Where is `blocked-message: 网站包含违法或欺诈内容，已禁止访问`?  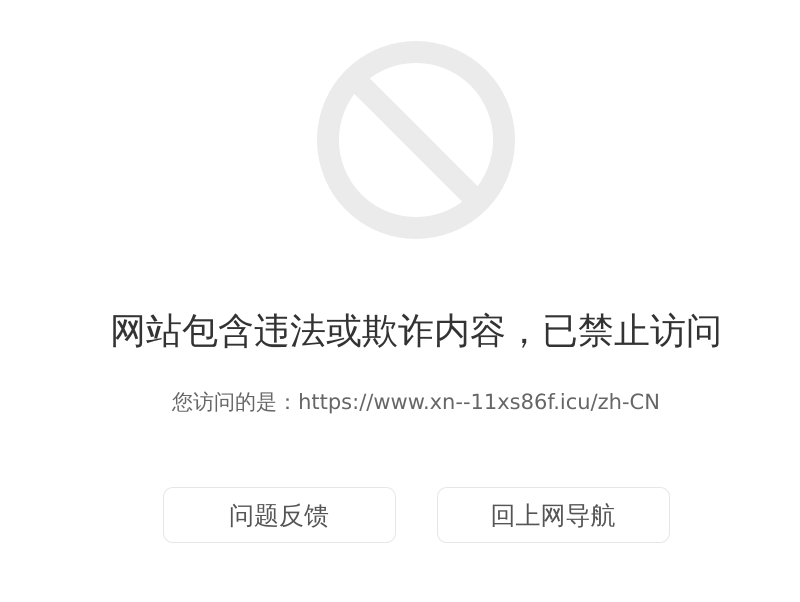 blocked-message: 网站包含违法或欺诈内容，已禁止访问 is located at coordinates (416, 331).